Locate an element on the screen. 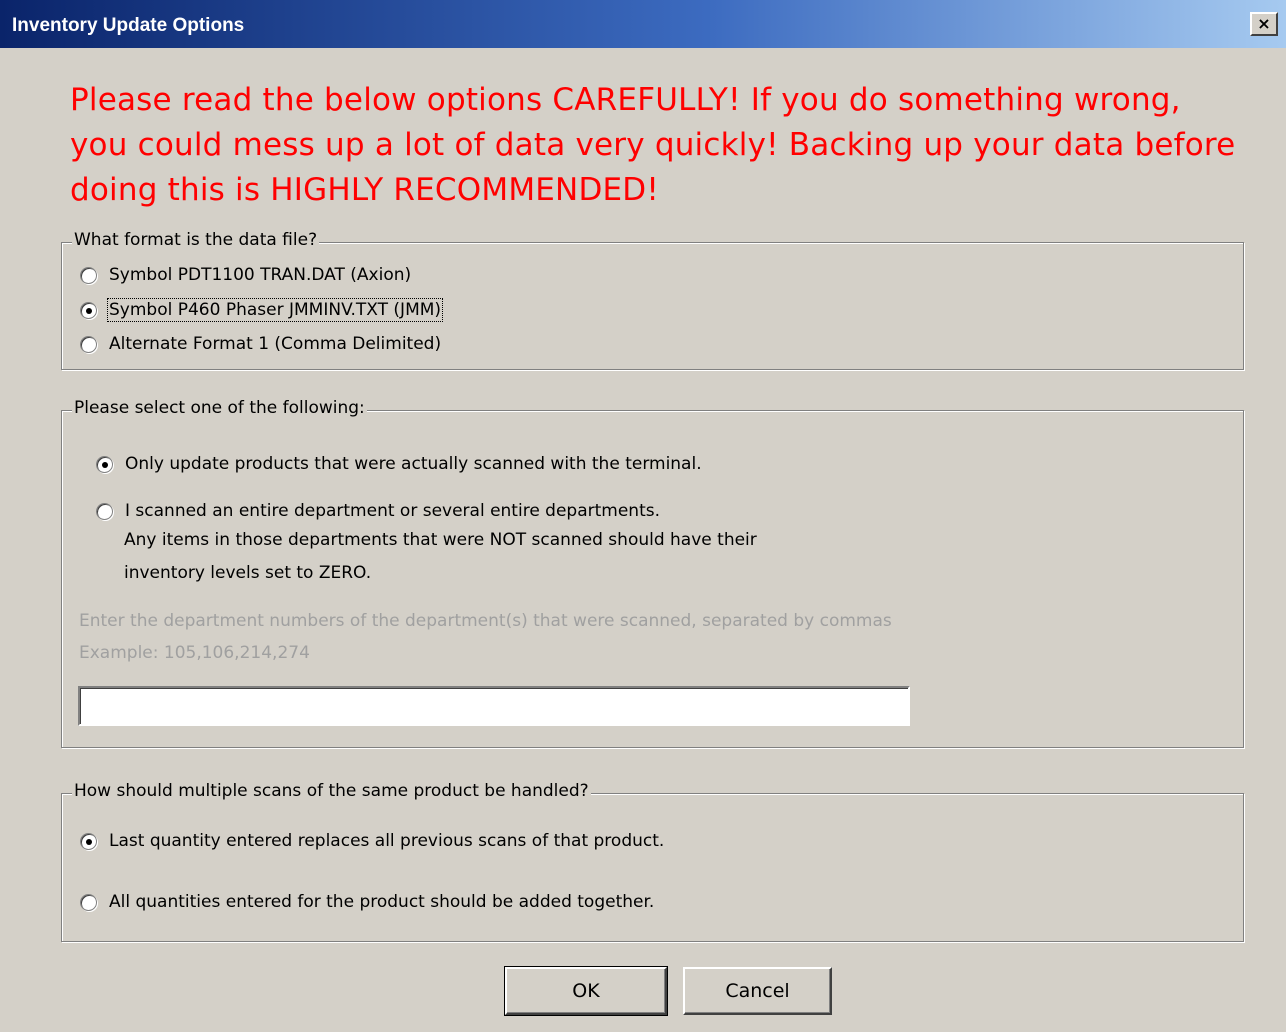  close-icon: × is located at coordinates (1264, 23).